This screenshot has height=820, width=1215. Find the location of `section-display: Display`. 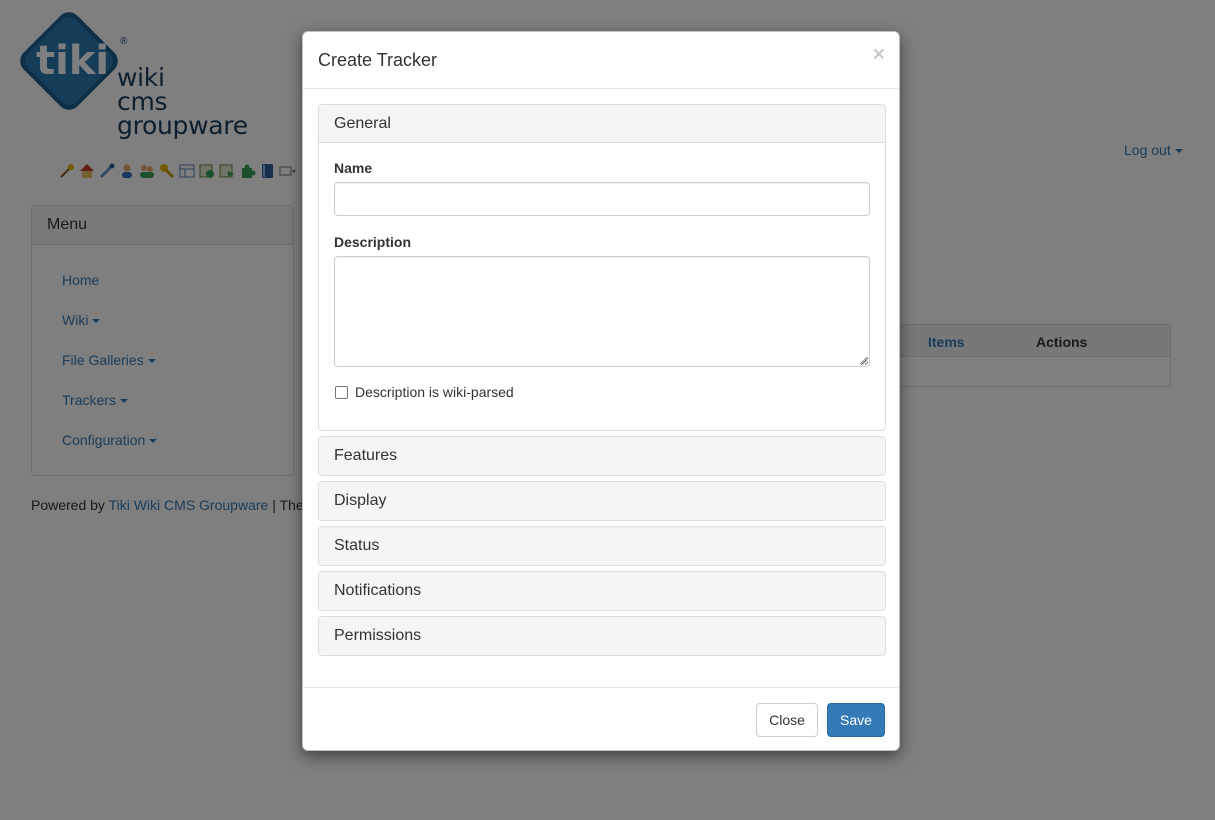

section-display: Display is located at coordinates (602, 501).